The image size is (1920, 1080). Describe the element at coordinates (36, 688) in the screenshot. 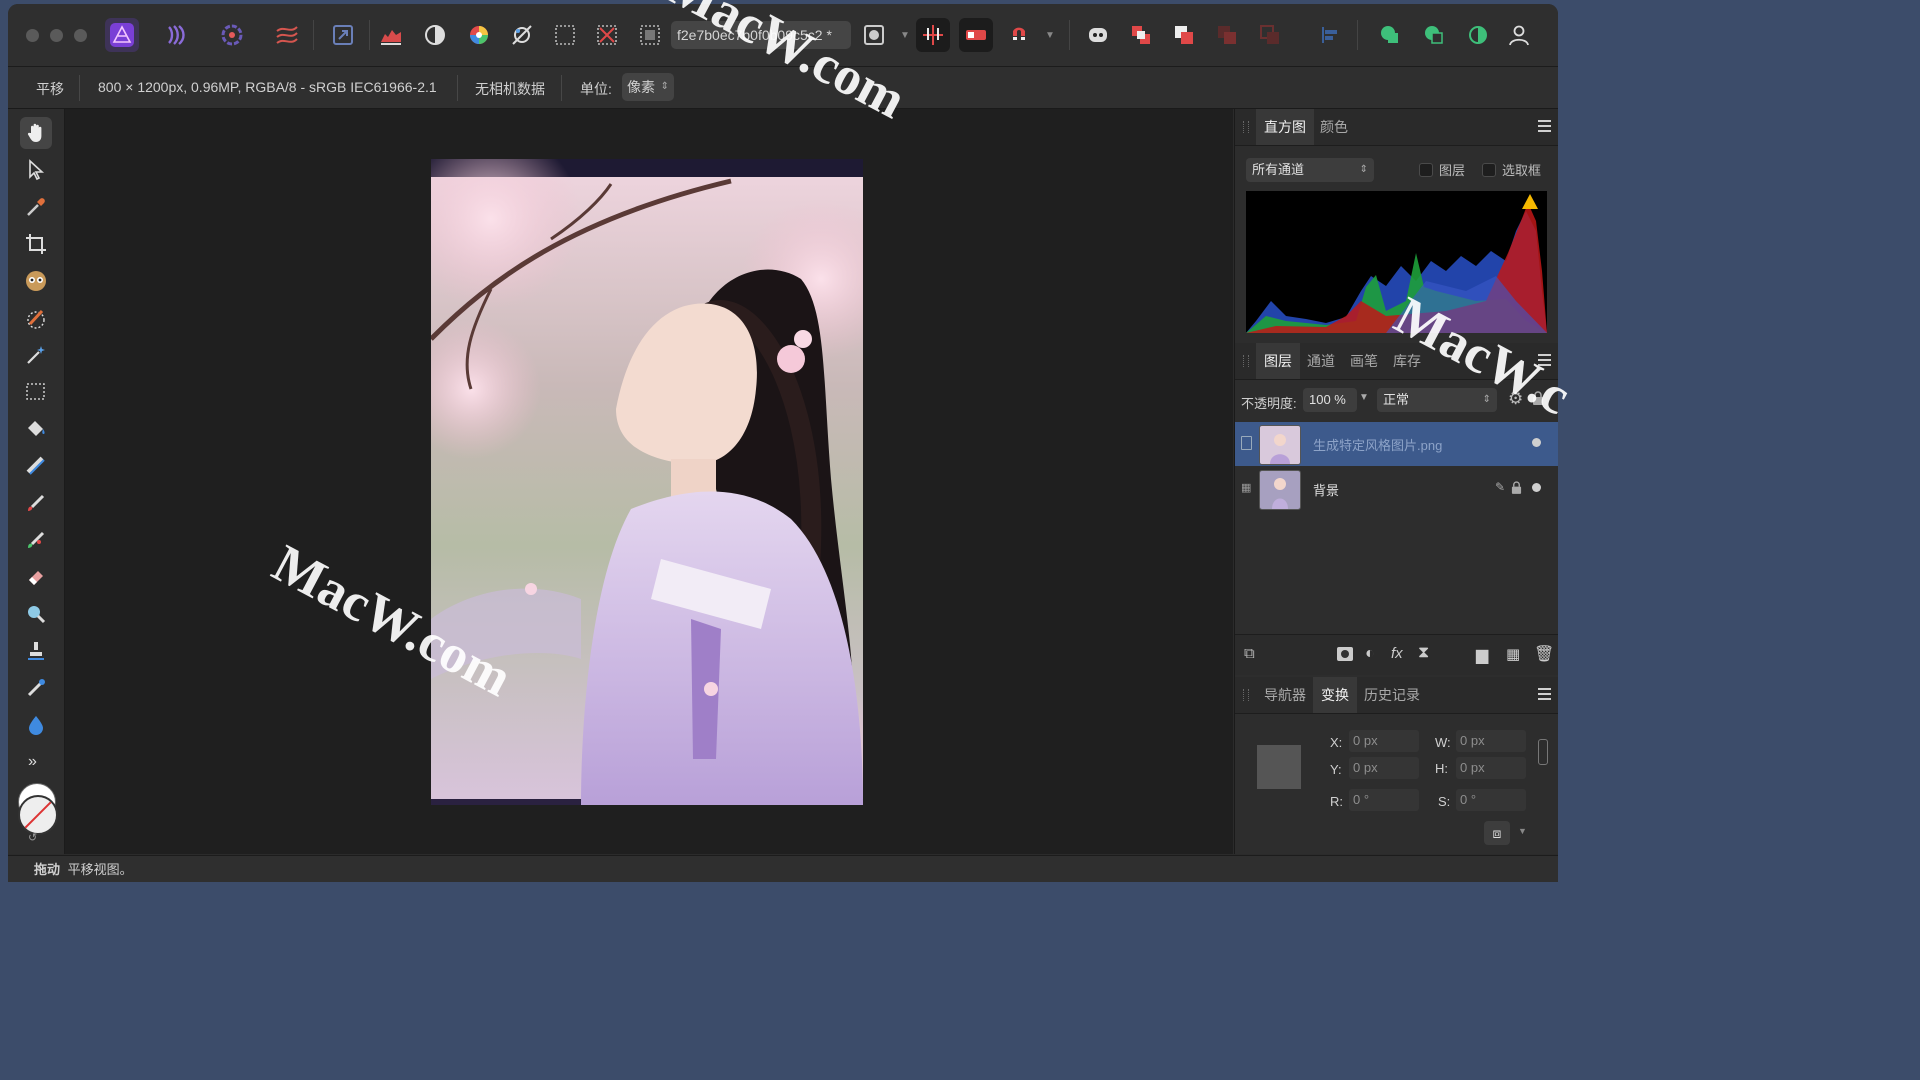

I see `healing-brush-tool` at that location.